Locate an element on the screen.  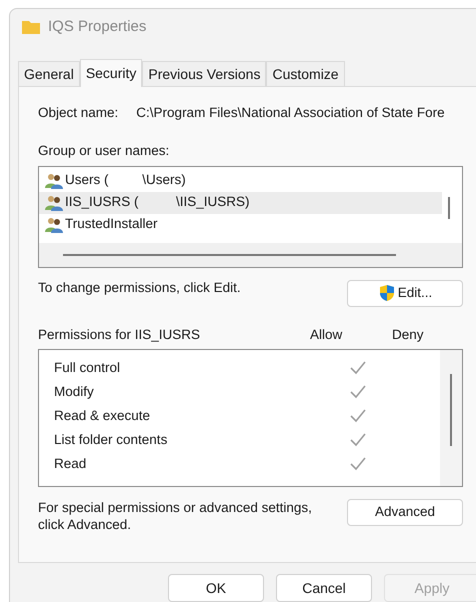
object-name-value: C:\Program Files\National Association of State Fore is located at coordinates (290, 113).